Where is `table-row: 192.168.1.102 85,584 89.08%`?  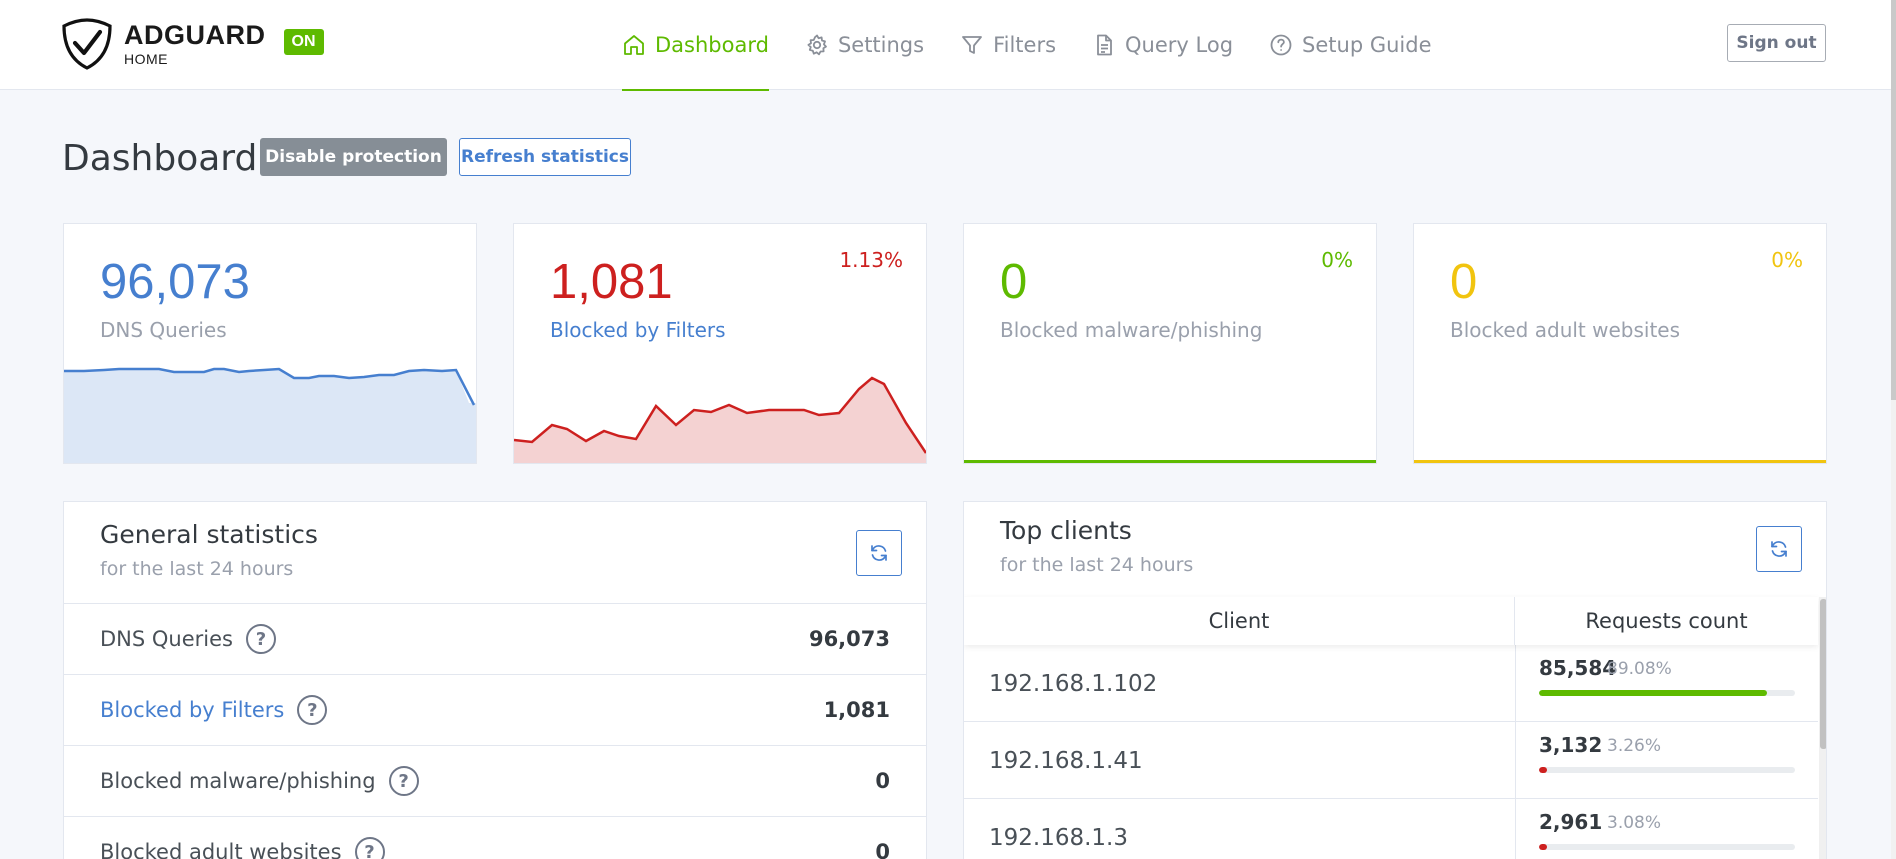 table-row: 192.168.1.102 85,584 89.08% is located at coordinates (1391, 683).